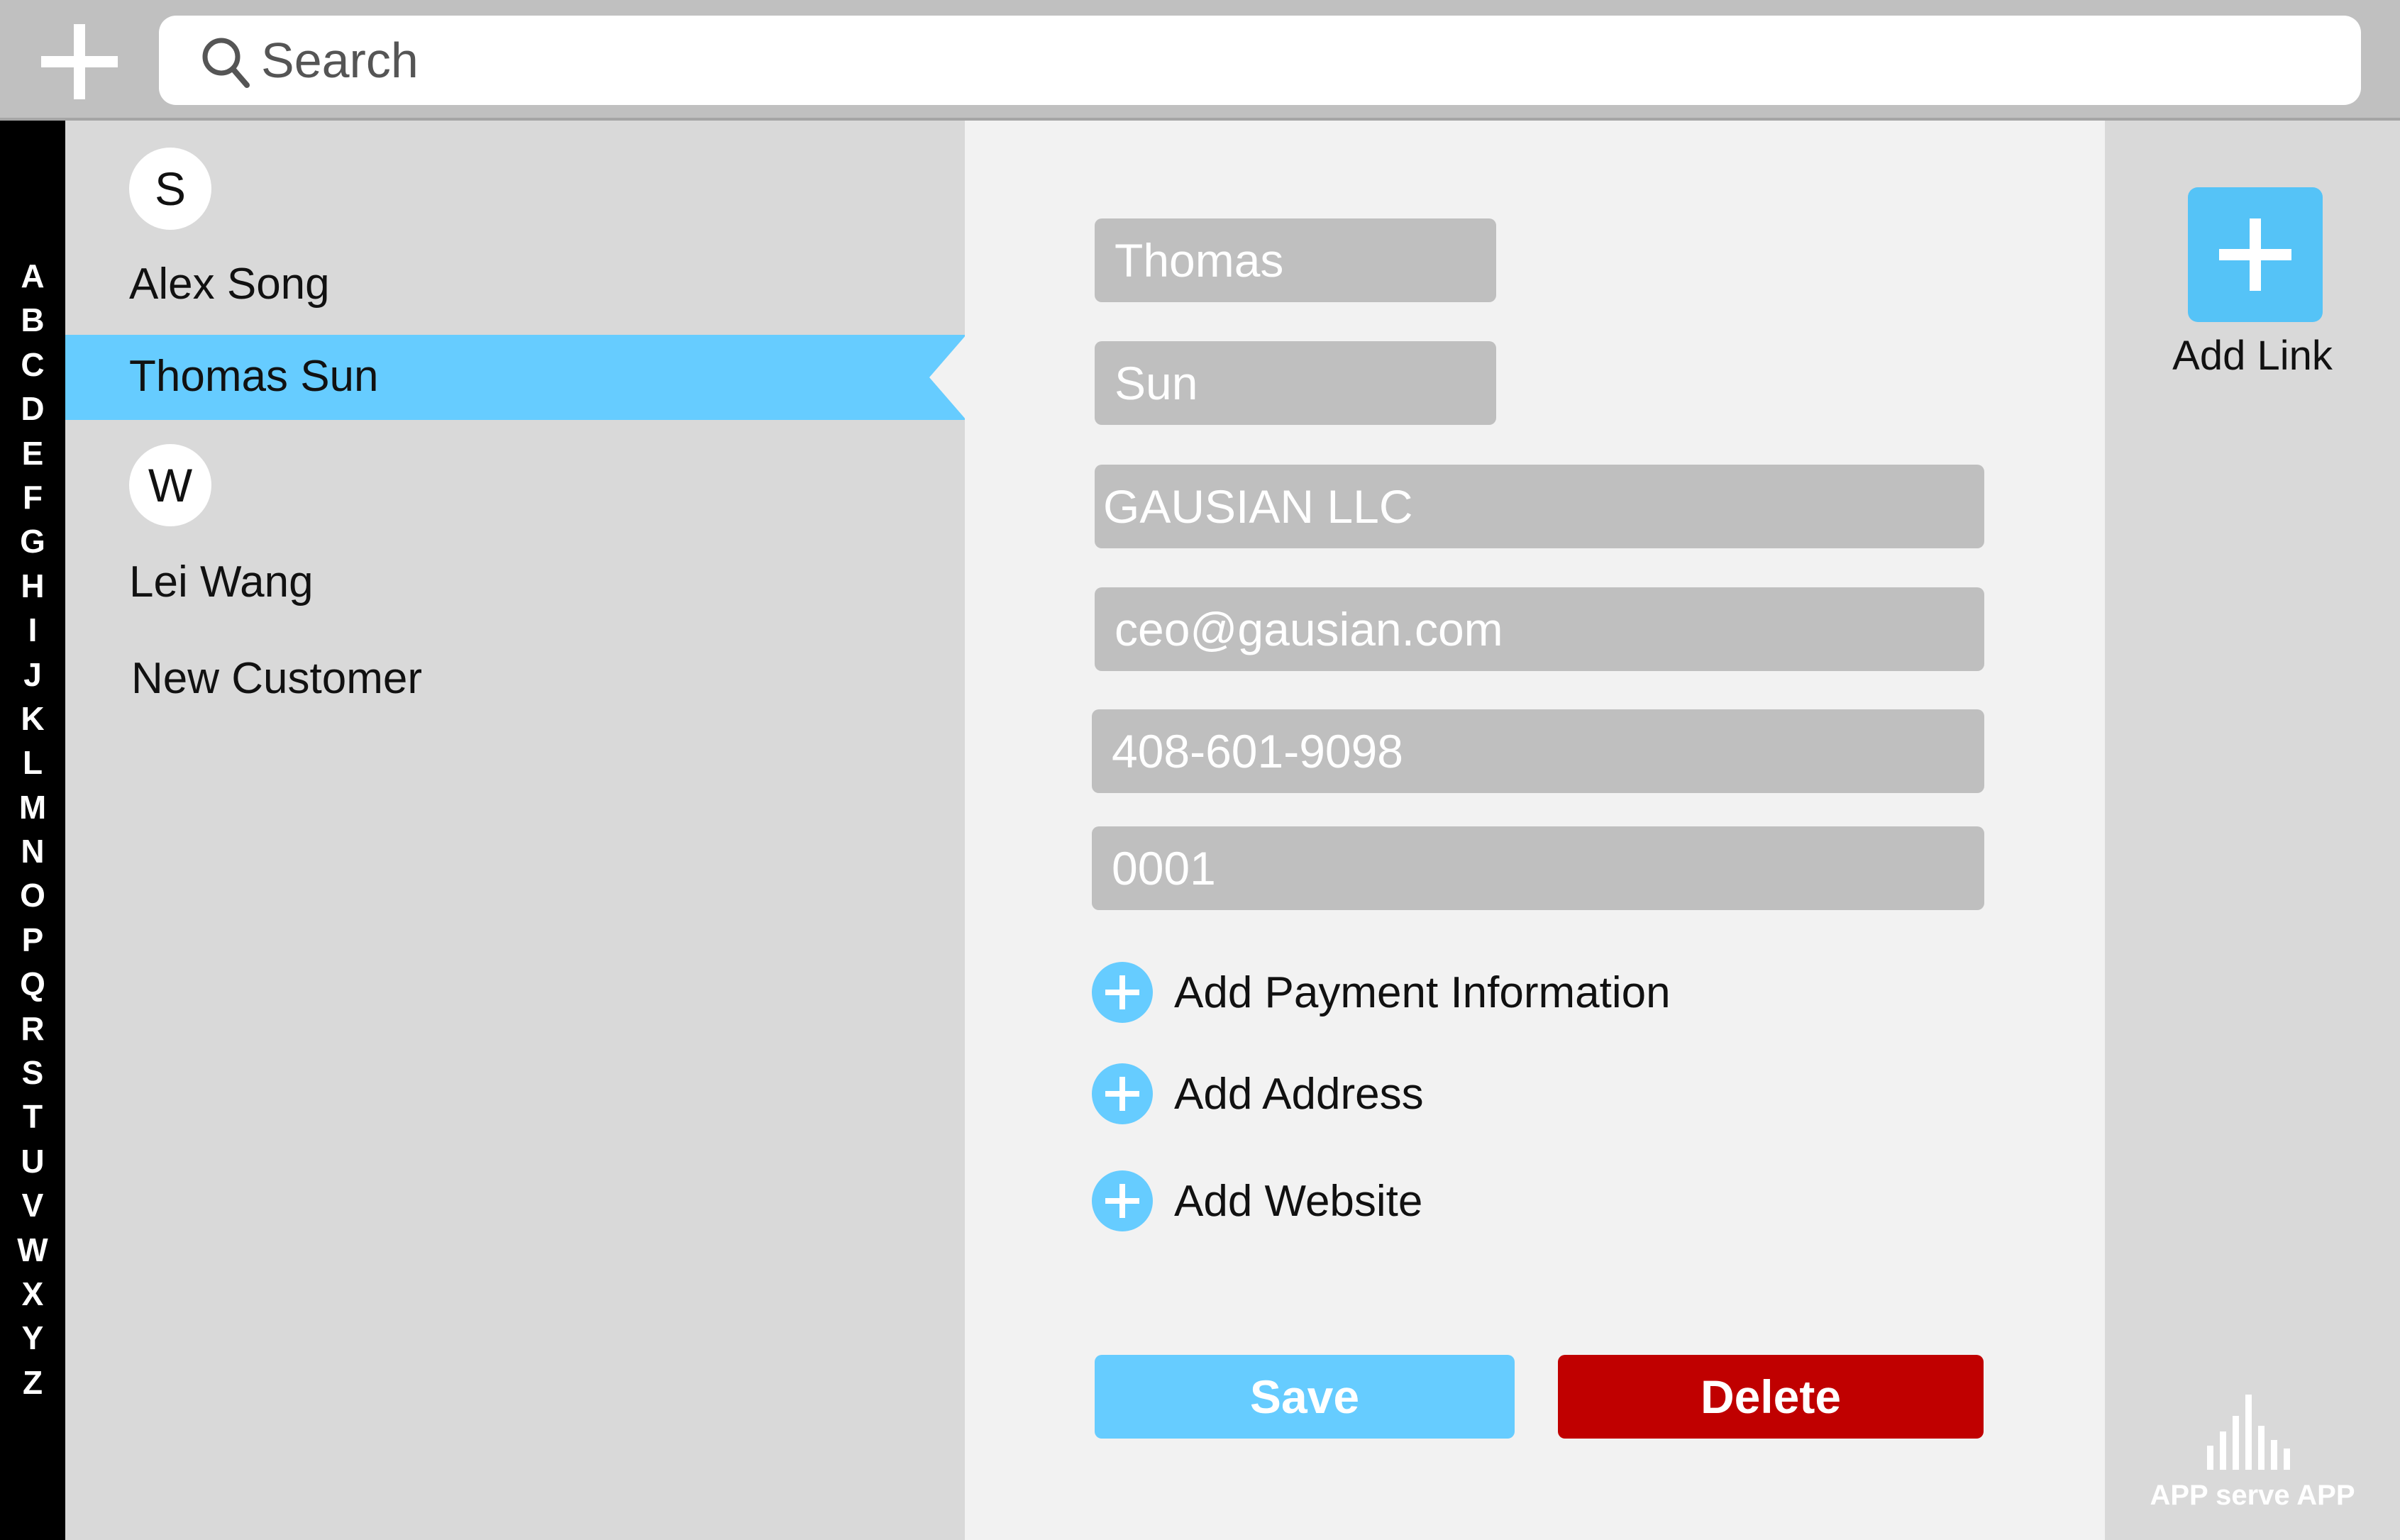  I want to click on alphabet-letter-f: F, so click(33, 497).